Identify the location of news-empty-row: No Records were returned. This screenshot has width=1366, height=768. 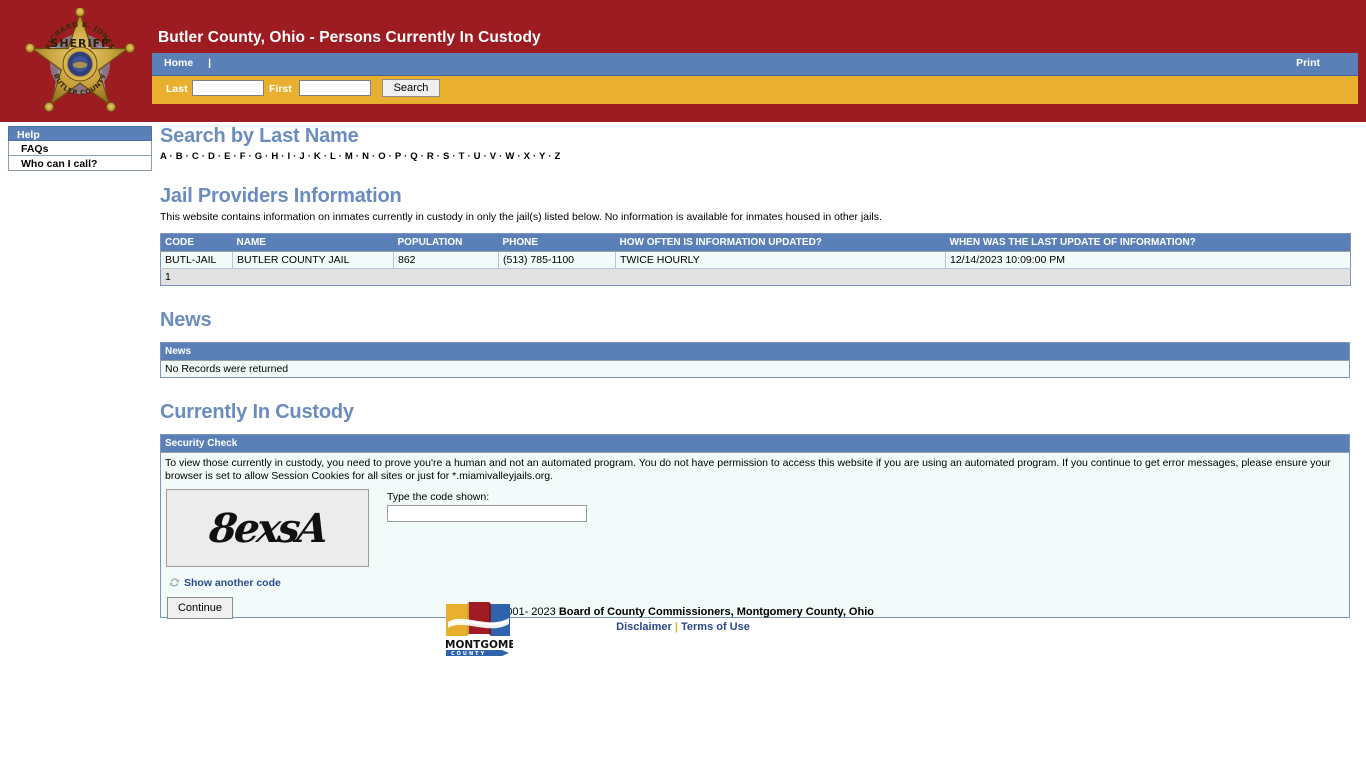
(755, 369).